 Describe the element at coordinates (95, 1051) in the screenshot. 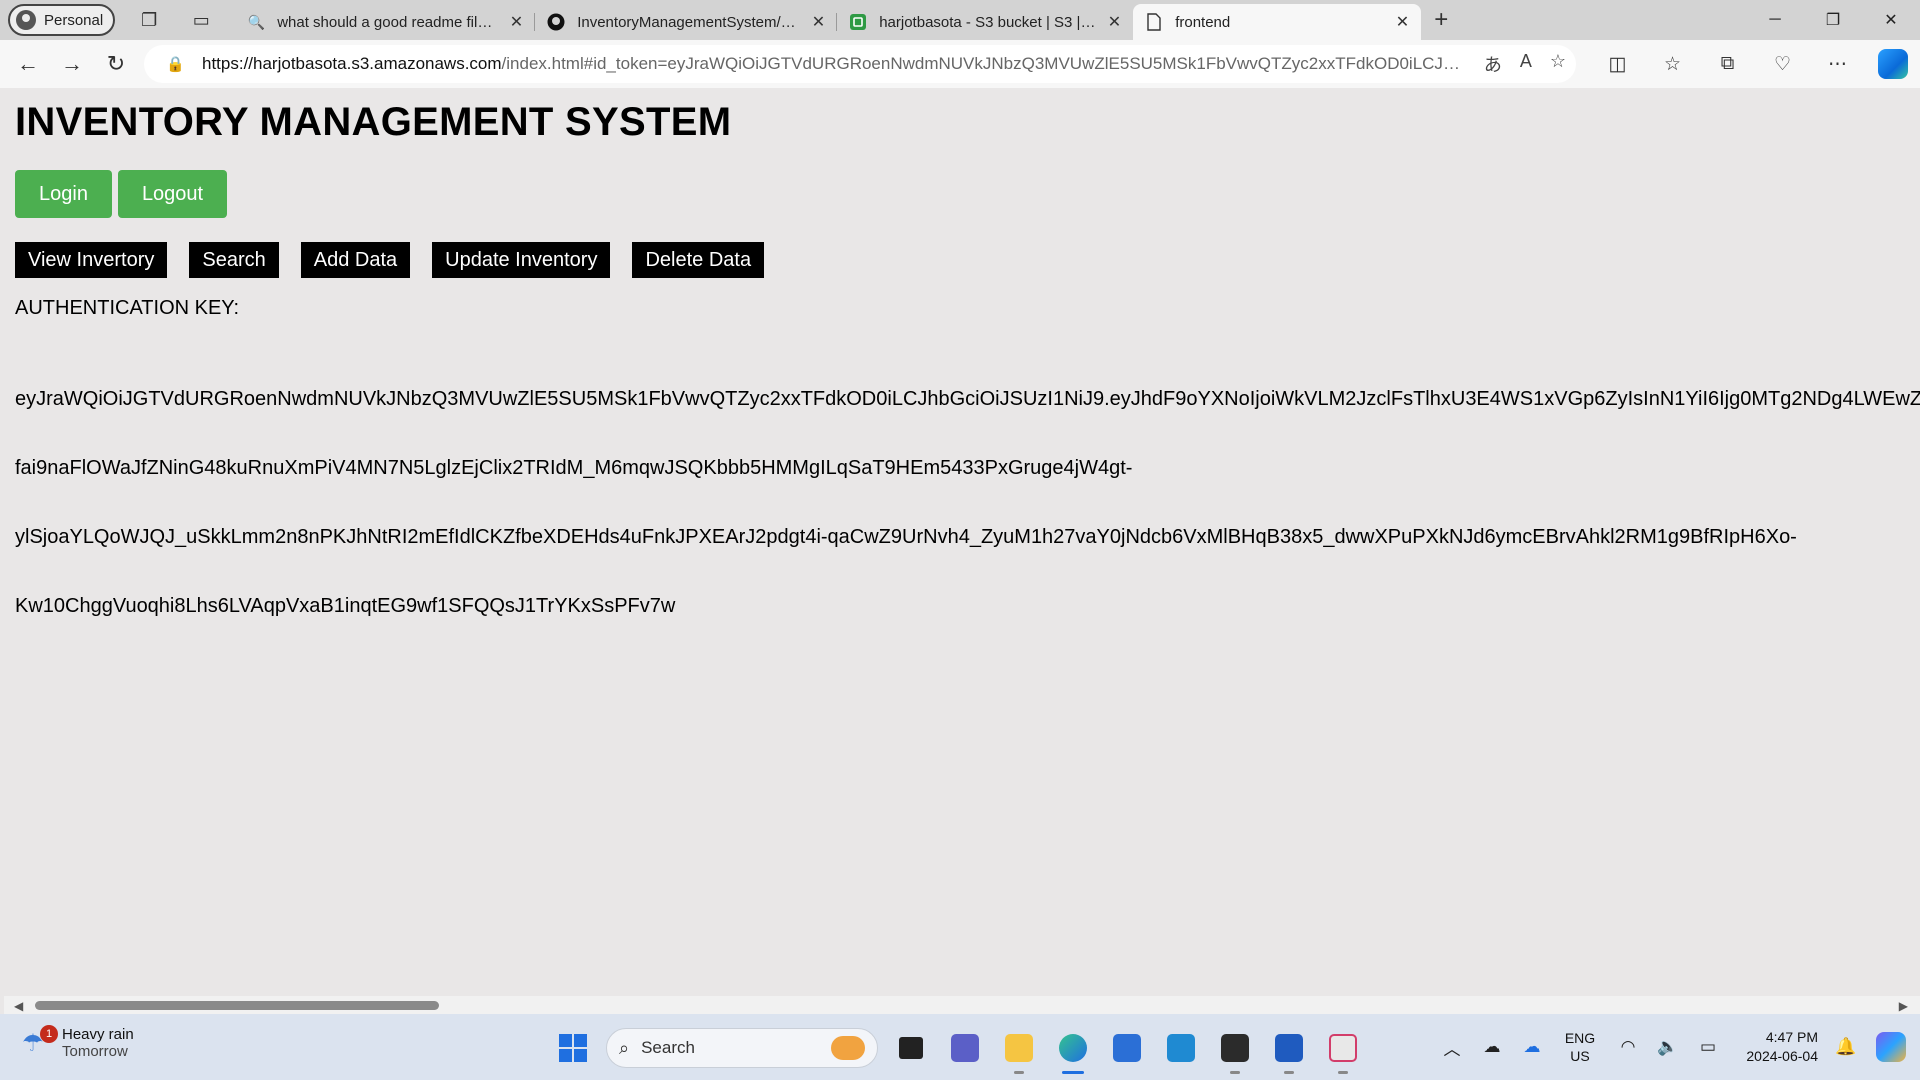

I see `weather-subtitle: Tomorrow` at that location.